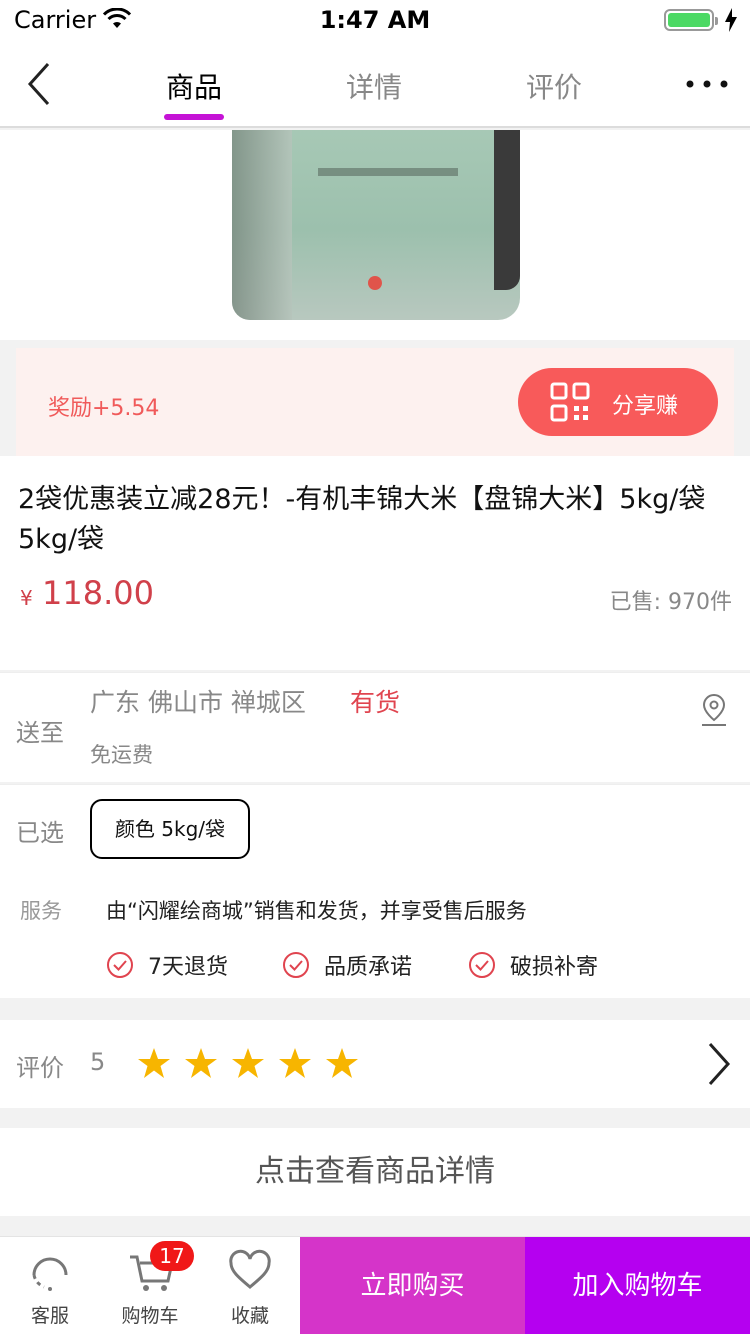  What do you see at coordinates (714, 710) in the screenshot?
I see `map-pin-icon` at bounding box center [714, 710].